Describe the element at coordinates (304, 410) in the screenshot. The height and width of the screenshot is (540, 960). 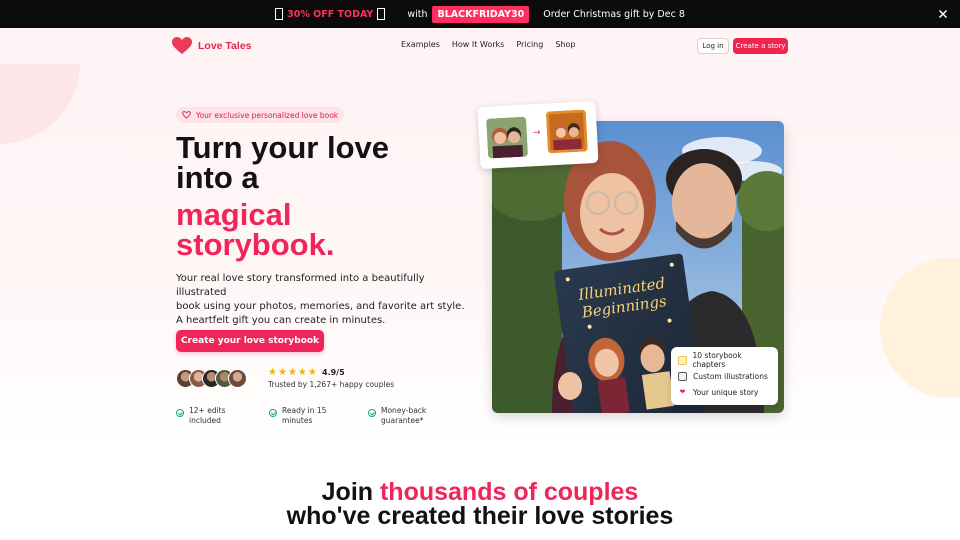
I see `feature-line: Ready in 15` at that location.